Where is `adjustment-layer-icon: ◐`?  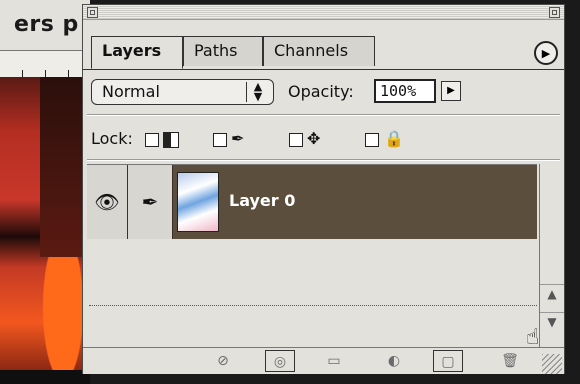 adjustment-layer-icon: ◐ is located at coordinates (394, 361).